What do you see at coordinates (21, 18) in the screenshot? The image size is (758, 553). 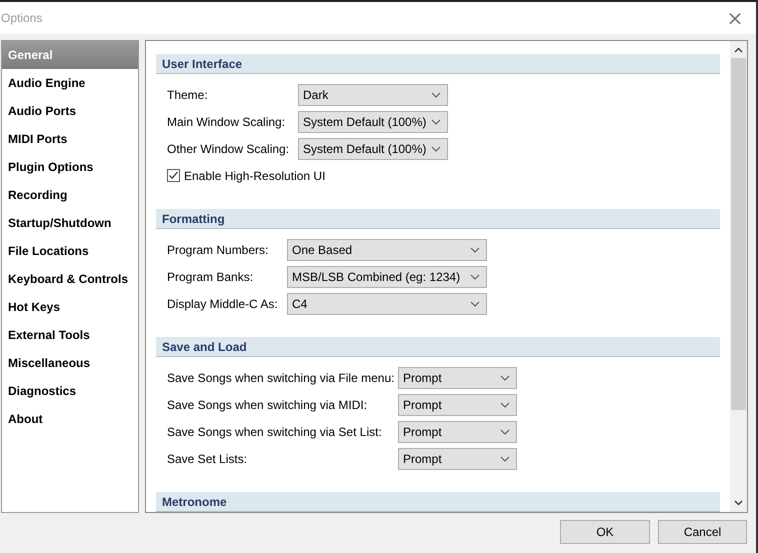 I see `window-title: Options` at bounding box center [21, 18].